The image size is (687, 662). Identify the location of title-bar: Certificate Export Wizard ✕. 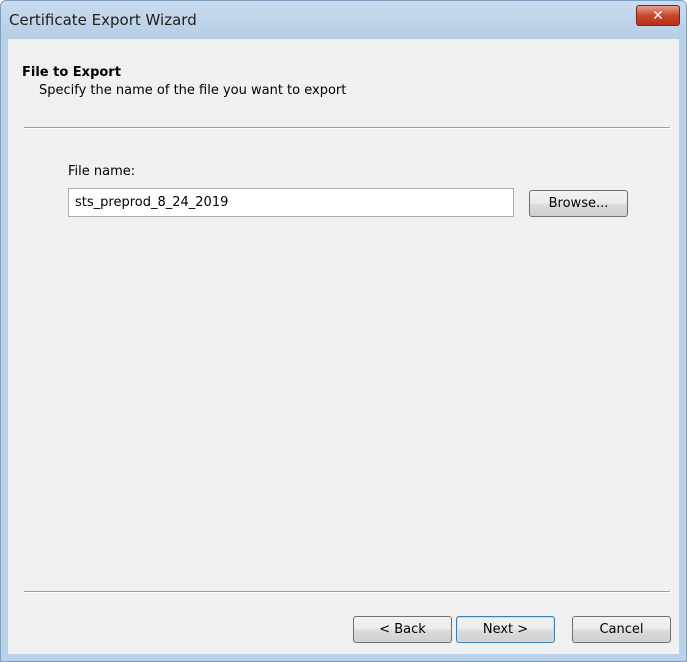
(343, 20).